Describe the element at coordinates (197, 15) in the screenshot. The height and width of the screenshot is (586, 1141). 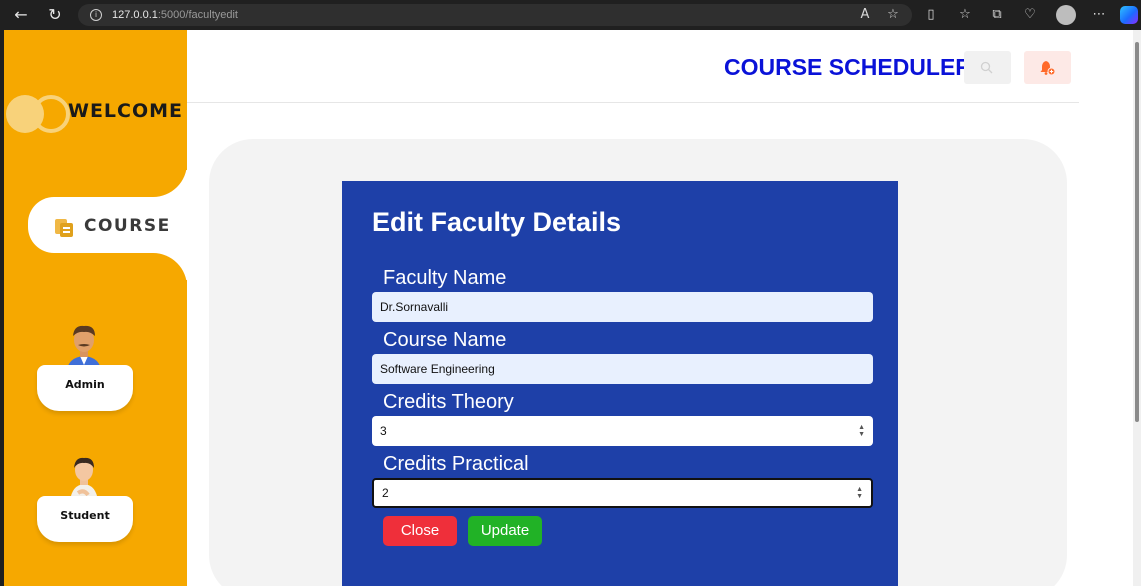
I see `url-path: :5000/facultyedit` at that location.